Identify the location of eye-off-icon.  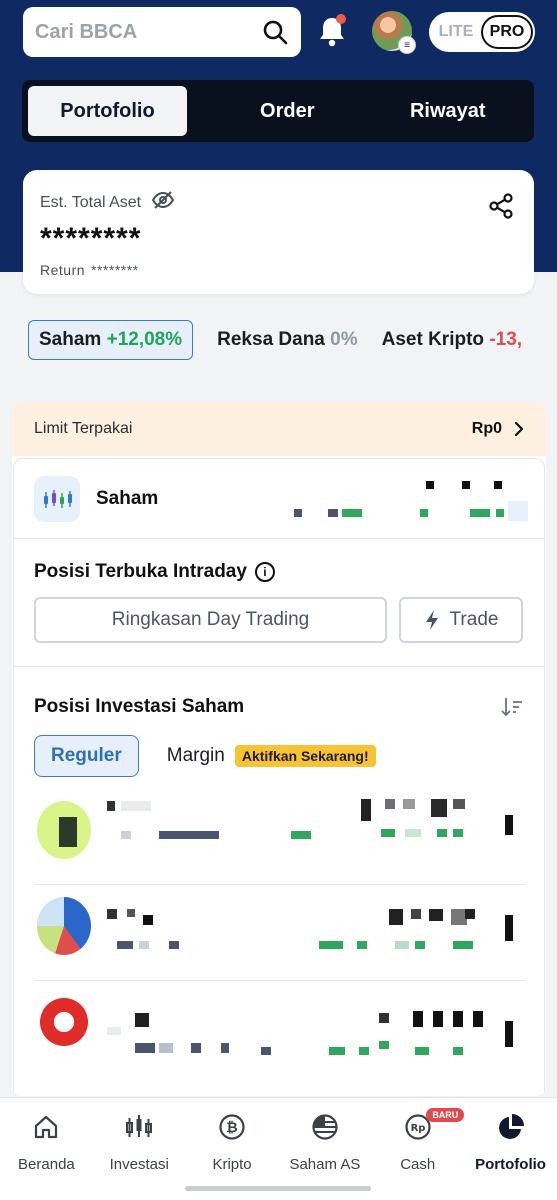
(163, 202).